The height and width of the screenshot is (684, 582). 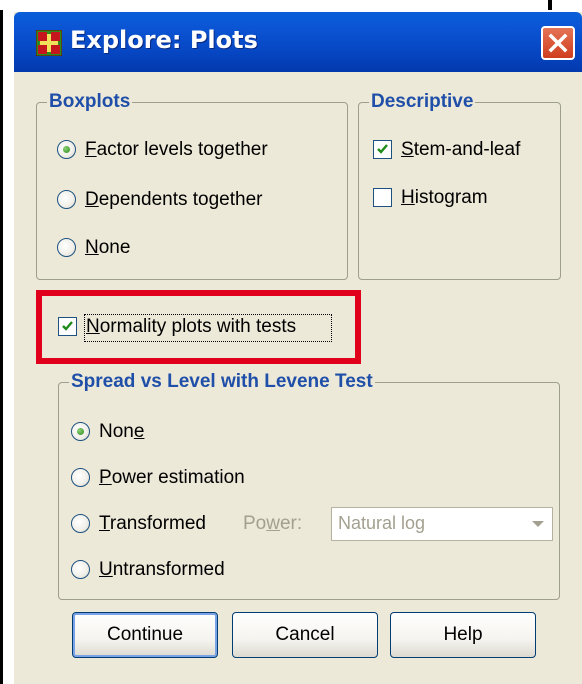 I want to click on help-button: Help, so click(x=463, y=635).